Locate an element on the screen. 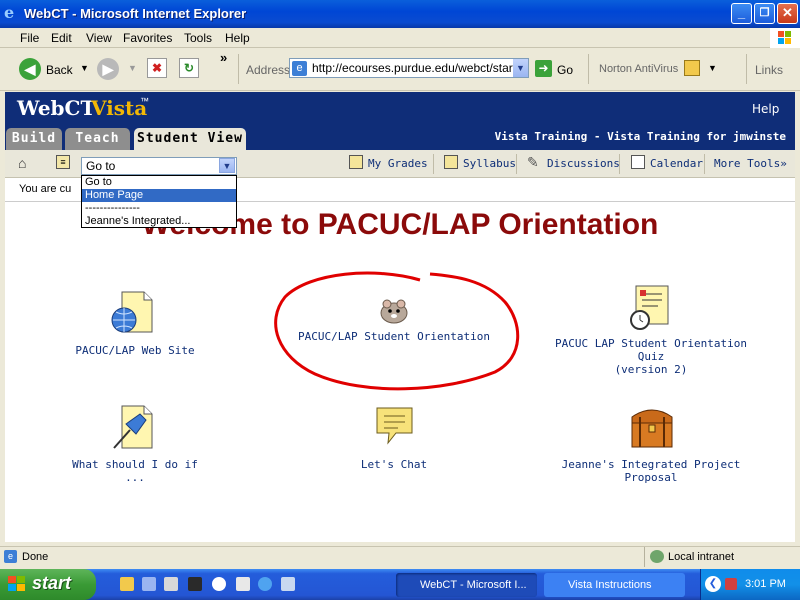 Image resolution: width=800 pixels, height=600 pixels. system-tray: ❮ 3:01 PM is located at coordinates (750, 584).